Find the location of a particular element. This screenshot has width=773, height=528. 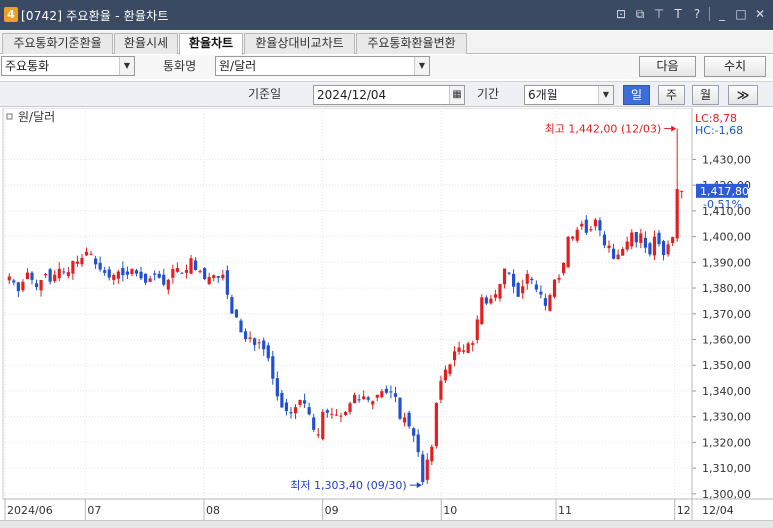

y-tick-label: 1,380,00 is located at coordinates (726, 288).